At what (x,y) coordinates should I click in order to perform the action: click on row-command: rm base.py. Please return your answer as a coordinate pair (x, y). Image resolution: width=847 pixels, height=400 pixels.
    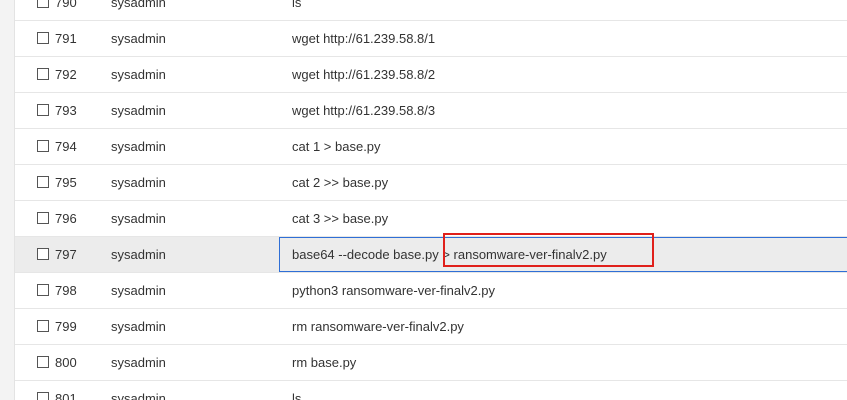
    Looking at the image, I should click on (324, 362).